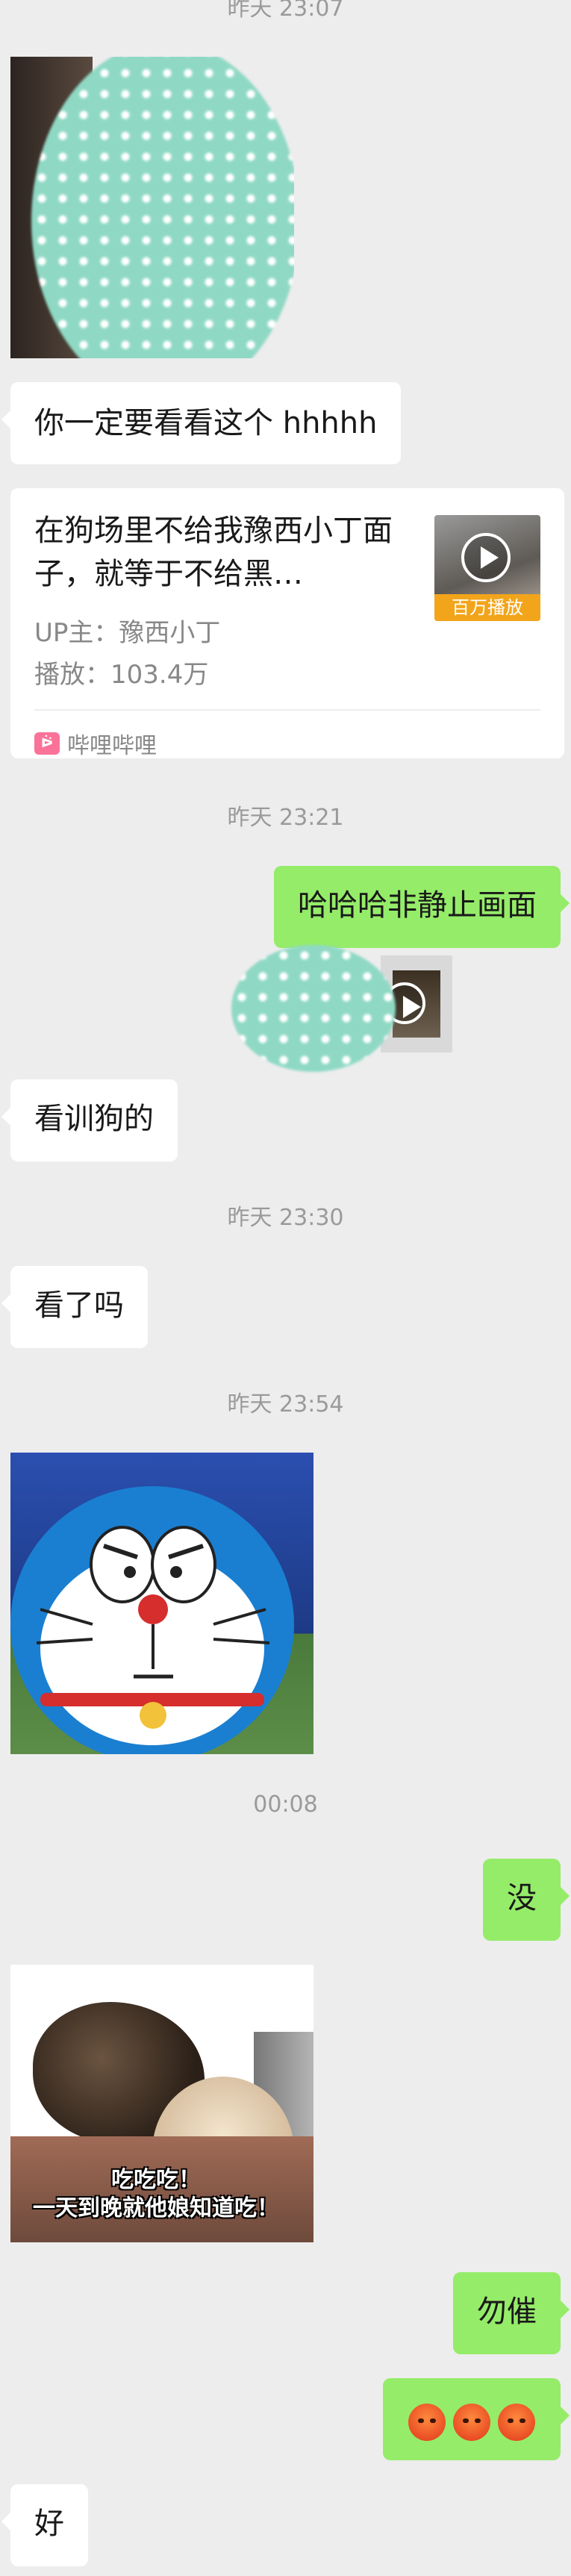 The width and height of the screenshot is (571, 2576). I want to click on video-message, so click(341, 1008).